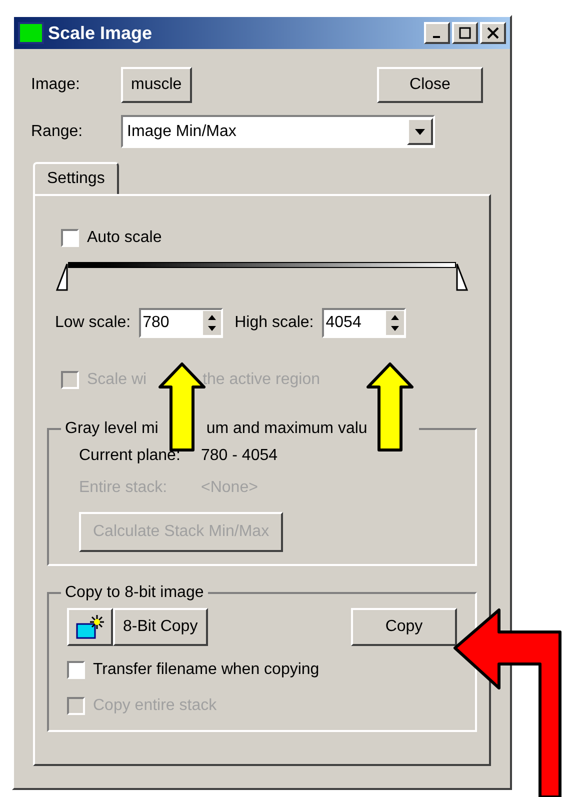 The height and width of the screenshot is (797, 563). What do you see at coordinates (206, 670) in the screenshot?
I see `checkbox-label: Transfer filename when copying` at bounding box center [206, 670].